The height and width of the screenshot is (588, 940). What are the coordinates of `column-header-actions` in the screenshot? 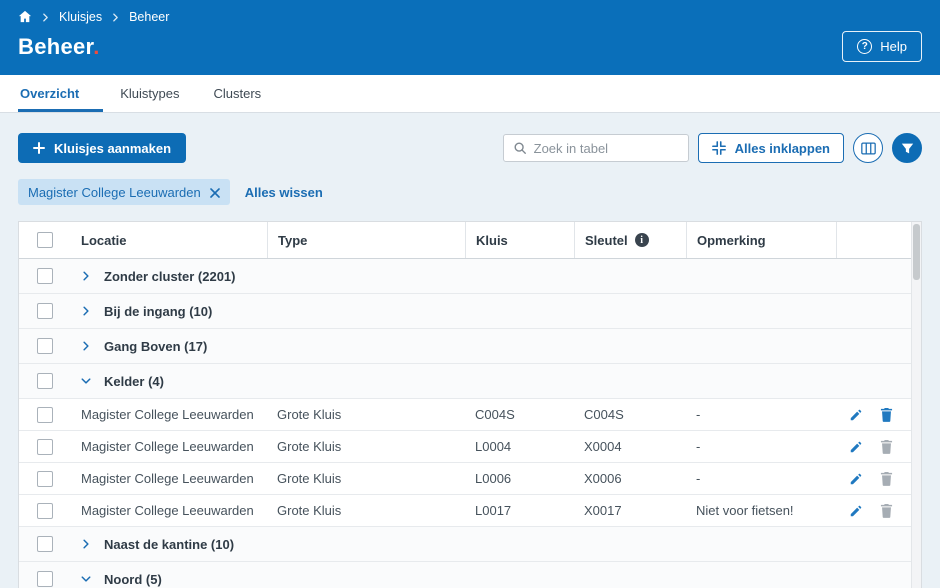 It's located at (878, 240).